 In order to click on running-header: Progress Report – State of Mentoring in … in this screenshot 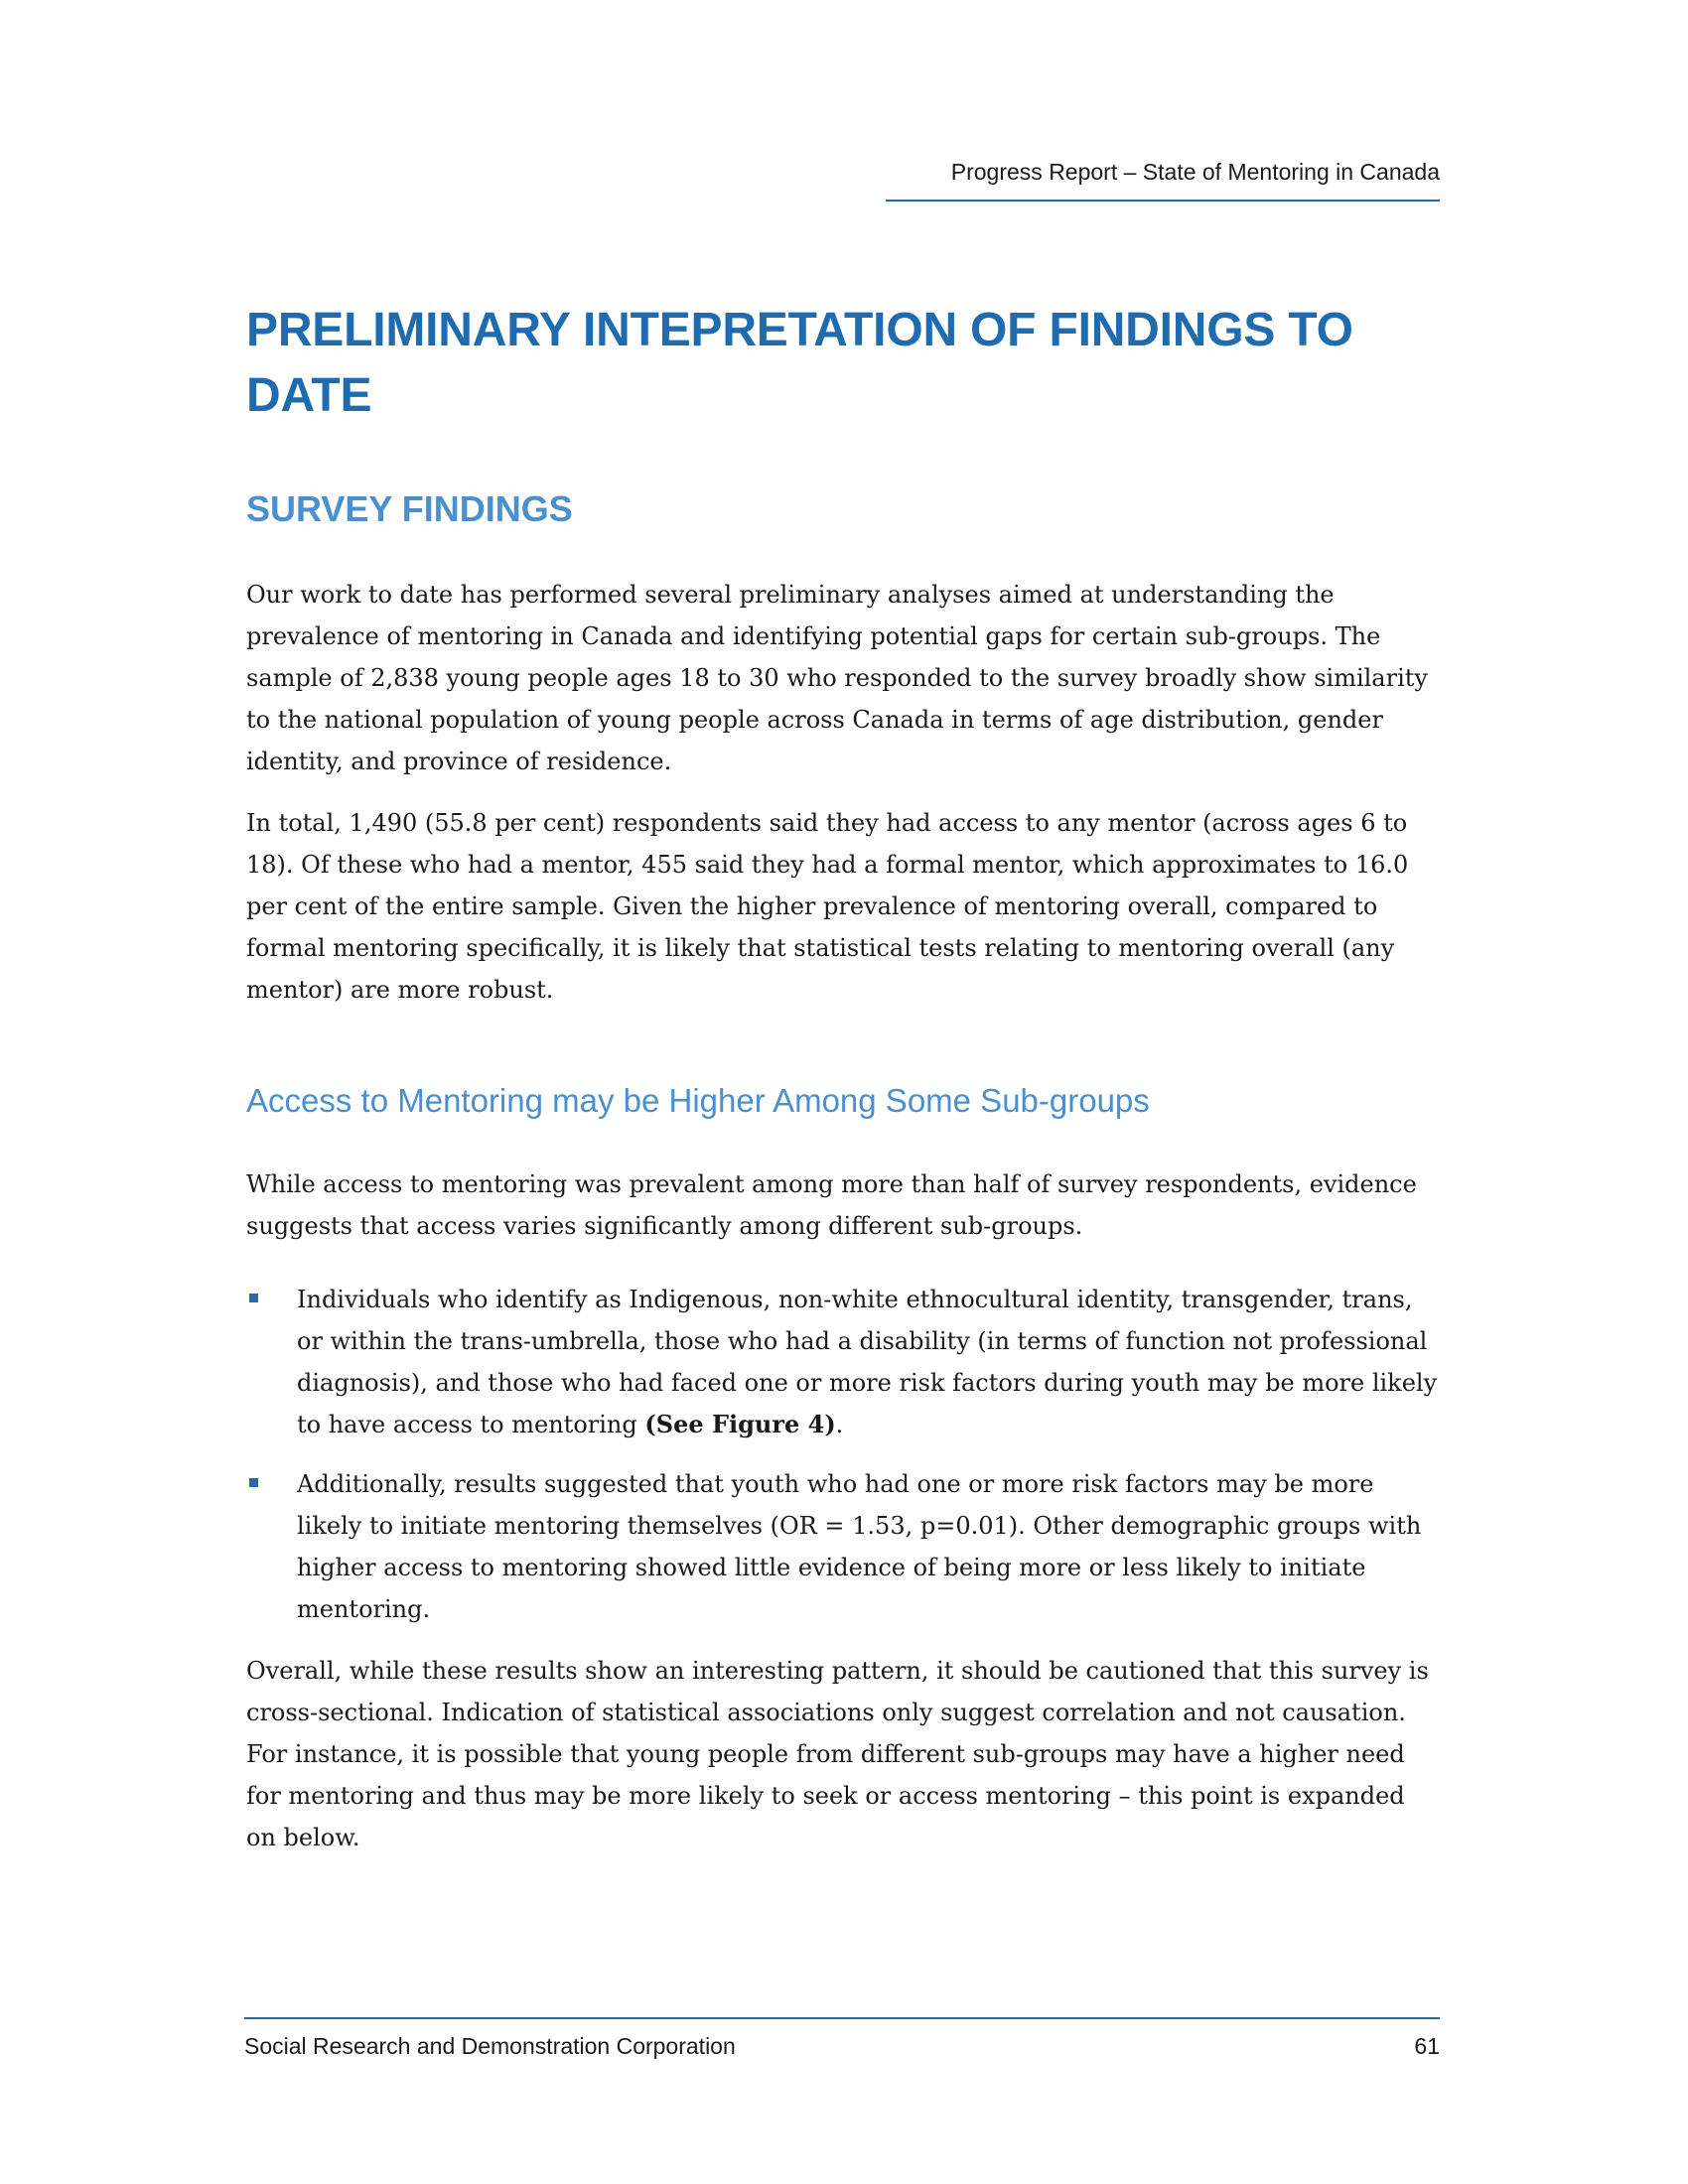, I will do `click(1163, 180)`.